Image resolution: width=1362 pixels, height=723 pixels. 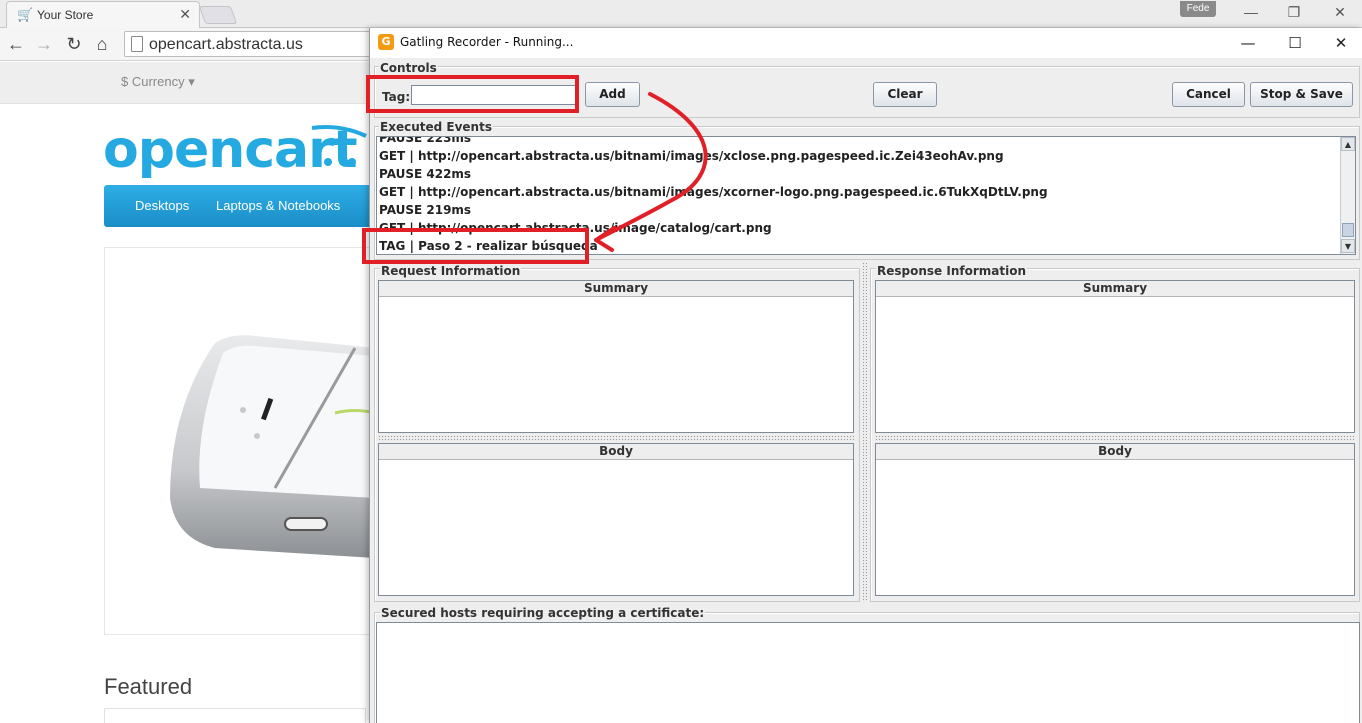 I want to click on response-body-header: Body, so click(x=1115, y=452).